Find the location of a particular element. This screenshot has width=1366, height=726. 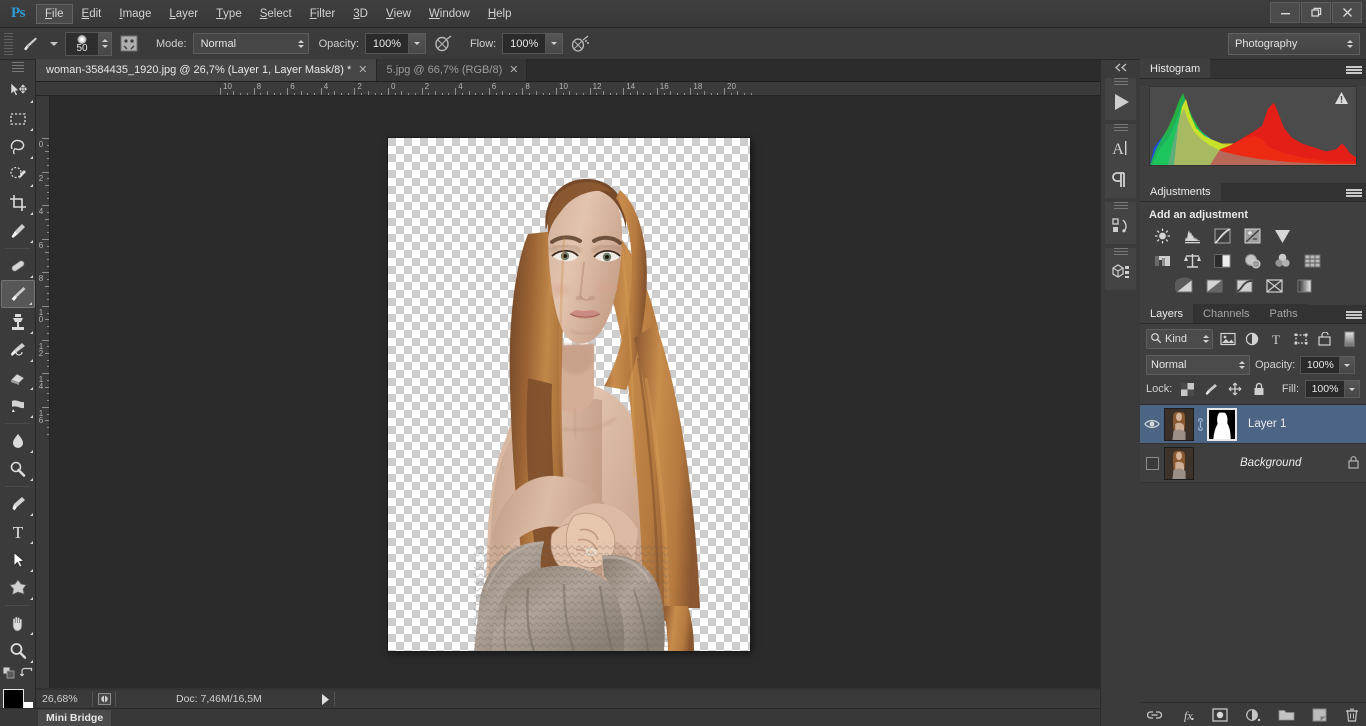

menu-item-file: File is located at coordinates (54, 13).